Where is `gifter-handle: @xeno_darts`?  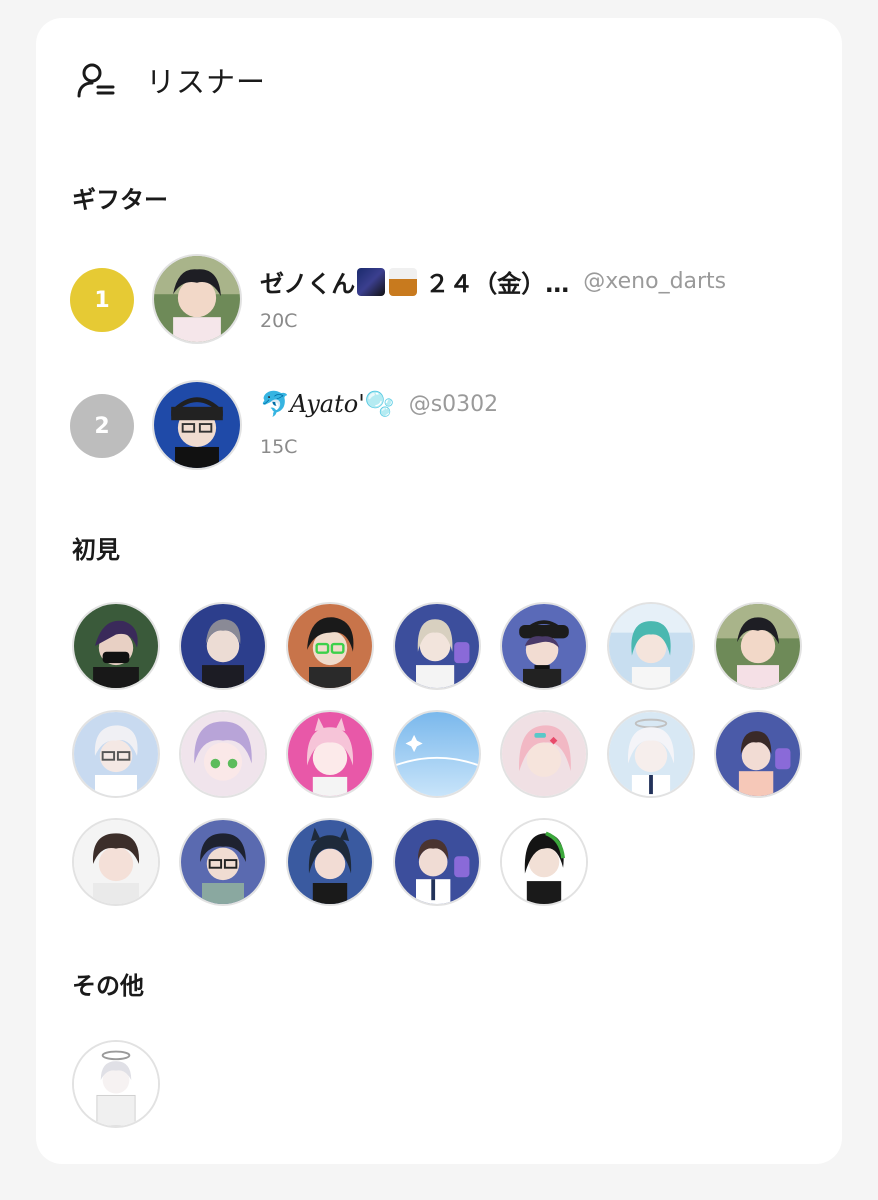 gifter-handle: @xeno_darts is located at coordinates (655, 281).